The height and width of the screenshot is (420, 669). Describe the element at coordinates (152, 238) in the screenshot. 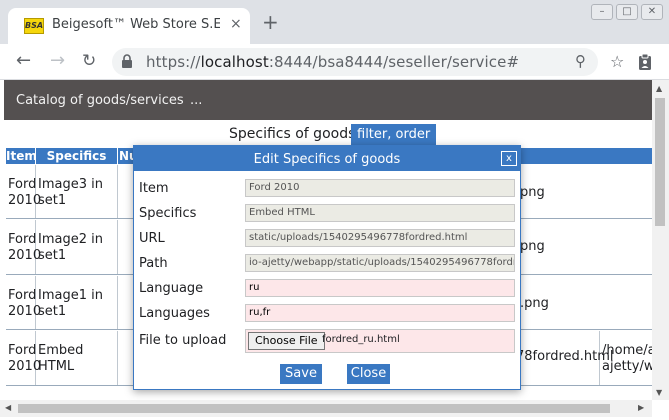

I see `url-label: URL` at that location.